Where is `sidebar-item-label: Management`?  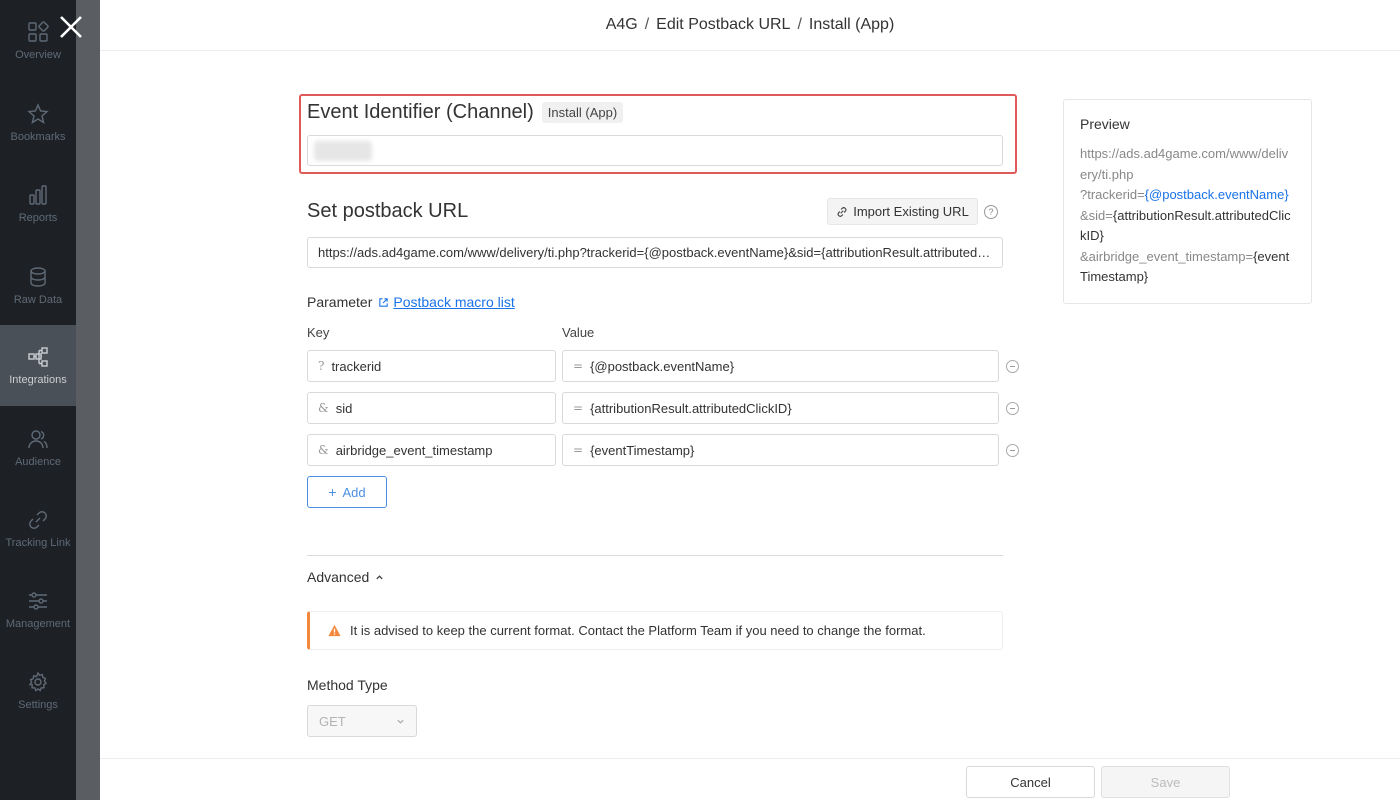 sidebar-item-label: Management is located at coordinates (38, 623).